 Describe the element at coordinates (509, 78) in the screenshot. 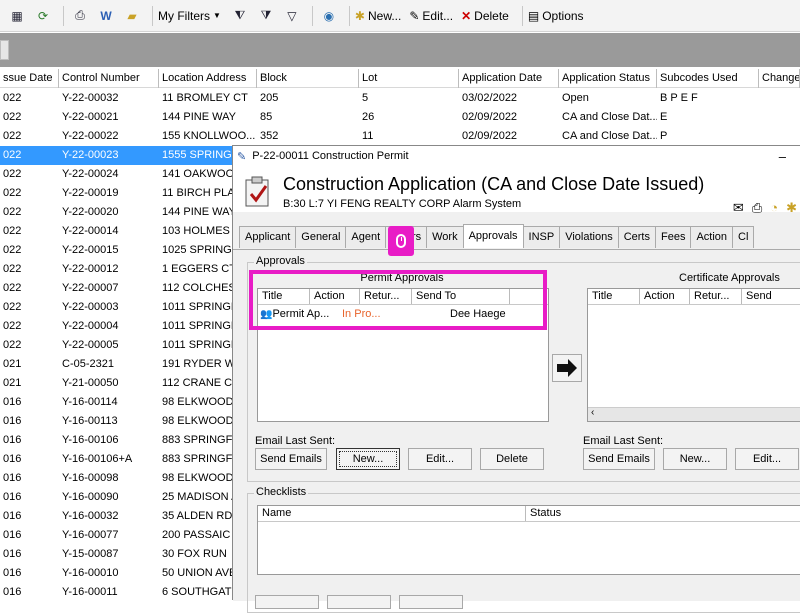

I see `column-header: Application Date` at that location.